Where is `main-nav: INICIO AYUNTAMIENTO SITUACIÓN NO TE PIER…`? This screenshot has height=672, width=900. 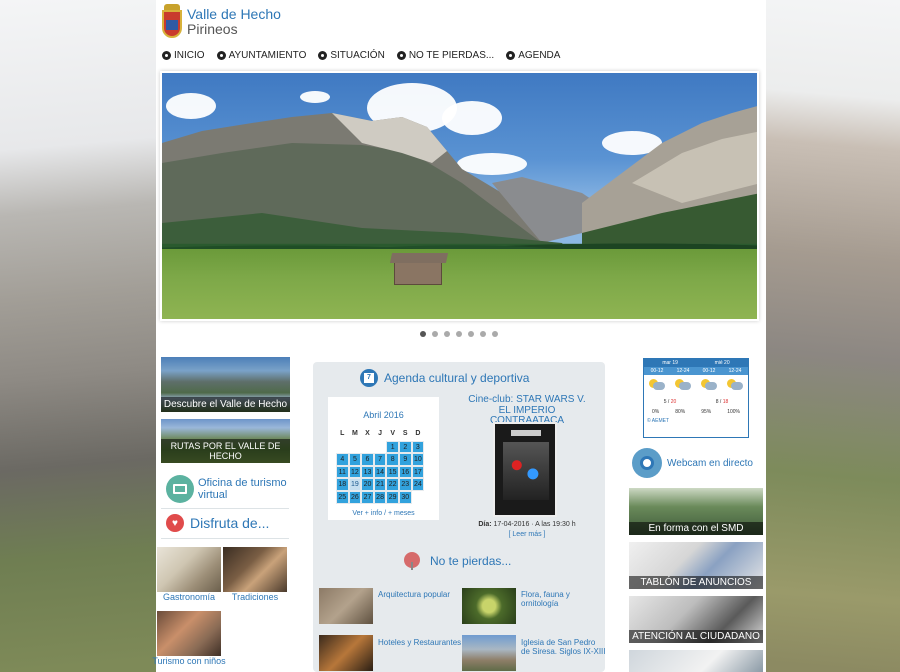 main-nav: INICIO AYUNTAMIENTO SITUACIÓN NO TE PIER… is located at coordinates (361, 55).